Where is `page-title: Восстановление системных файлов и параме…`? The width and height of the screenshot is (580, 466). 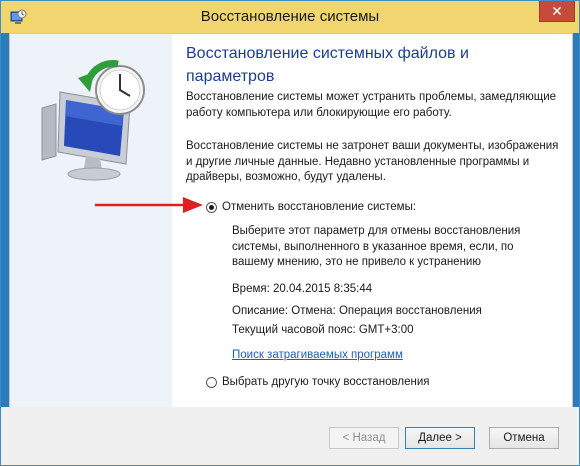 page-title: Восстановление системных файлов и параме… is located at coordinates (327, 65).